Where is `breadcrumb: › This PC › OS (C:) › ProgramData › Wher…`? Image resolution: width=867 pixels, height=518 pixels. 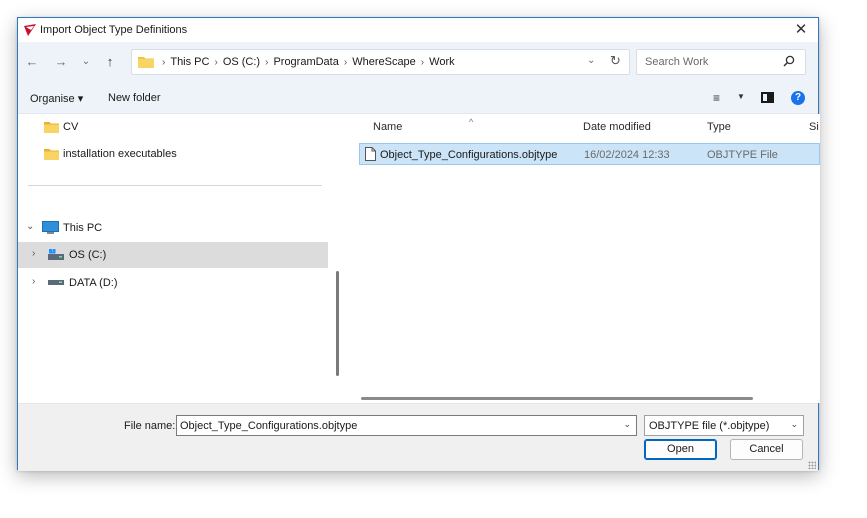 breadcrumb: › This PC › OS (C:) › ProgramData › Wher… is located at coordinates (306, 62).